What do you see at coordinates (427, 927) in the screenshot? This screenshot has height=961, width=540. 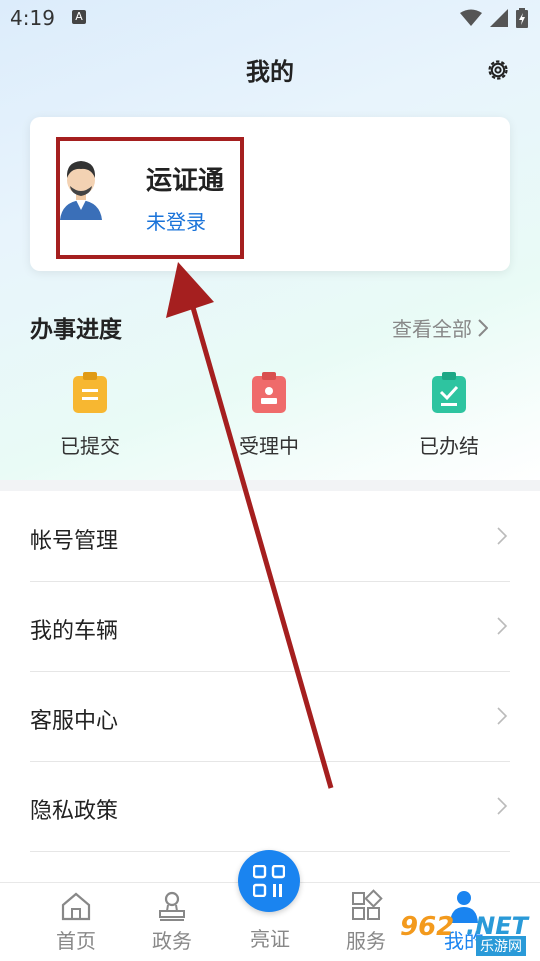 I see `watermark-mark: 962` at bounding box center [427, 927].